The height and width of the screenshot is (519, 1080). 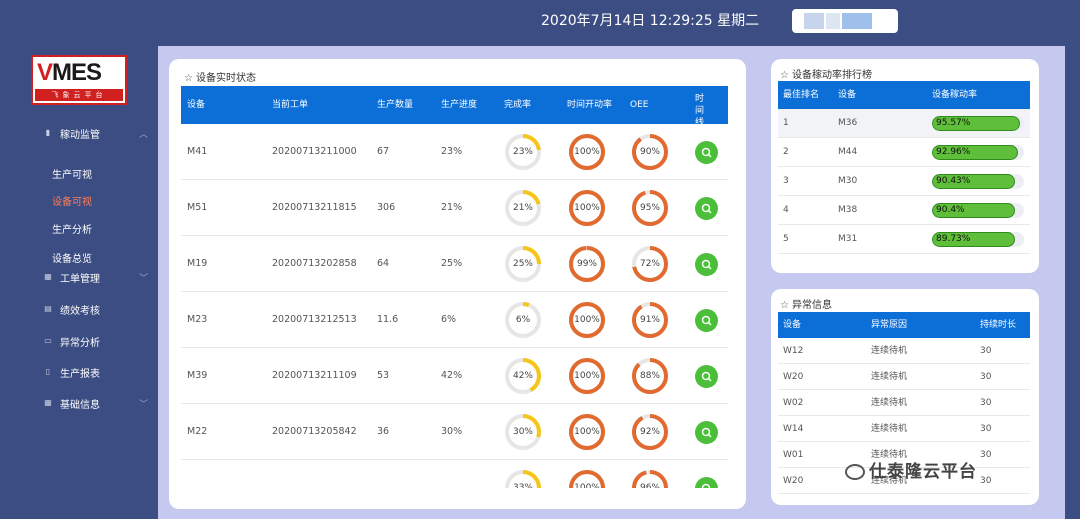 What do you see at coordinates (48, 340) in the screenshot?
I see `monitor-icon: ▭` at bounding box center [48, 340].